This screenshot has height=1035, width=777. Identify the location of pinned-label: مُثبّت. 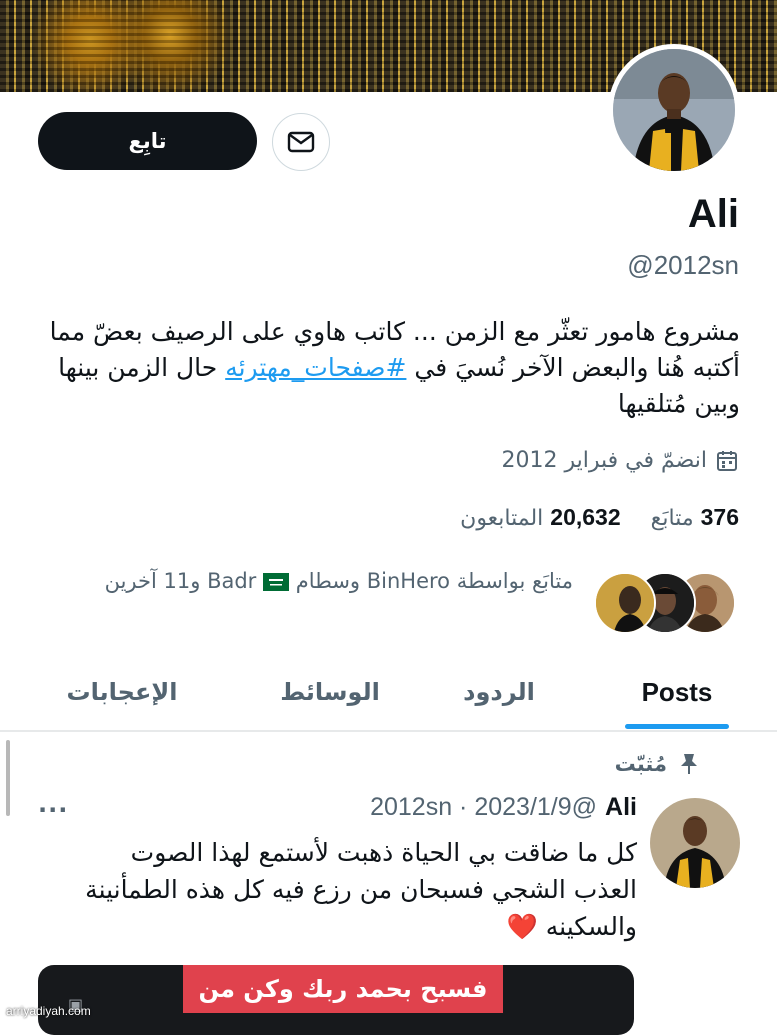
(640, 764).